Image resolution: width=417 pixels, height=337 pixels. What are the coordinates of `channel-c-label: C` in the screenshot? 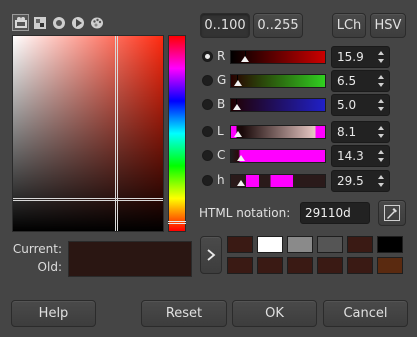 It's located at (221, 155).